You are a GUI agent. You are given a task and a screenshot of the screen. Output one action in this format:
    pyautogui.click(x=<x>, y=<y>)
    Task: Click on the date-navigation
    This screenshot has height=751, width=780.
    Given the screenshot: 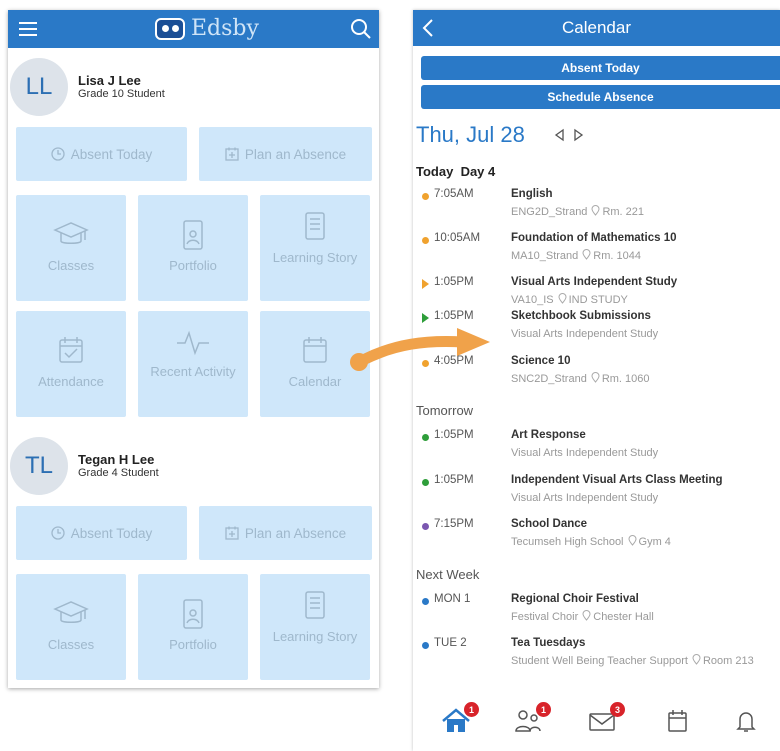 What is the action you would take?
    pyautogui.click(x=571, y=136)
    